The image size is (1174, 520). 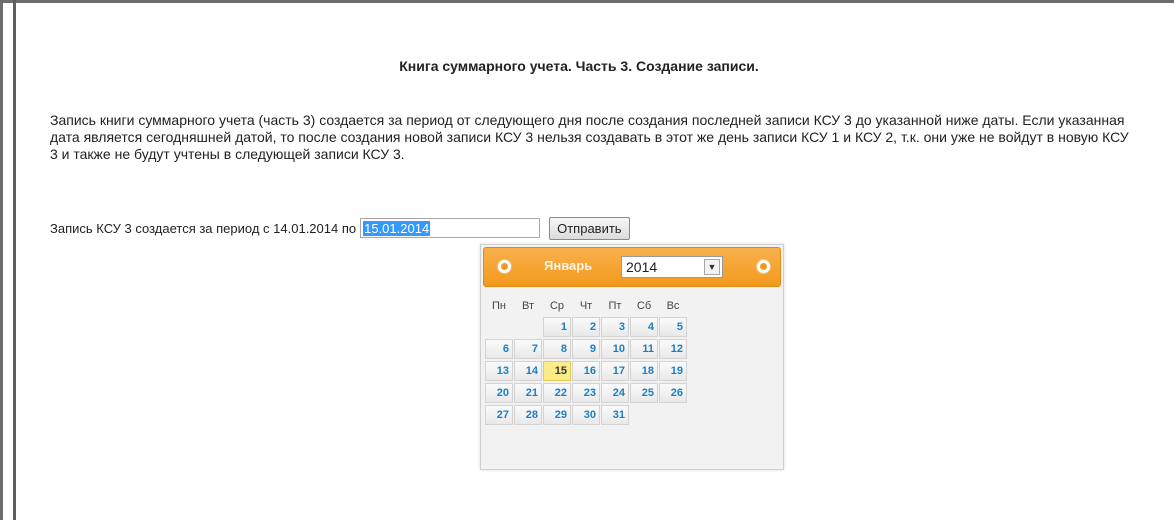 What do you see at coordinates (673, 349) in the screenshot?
I see `calendar-day: 12` at bounding box center [673, 349].